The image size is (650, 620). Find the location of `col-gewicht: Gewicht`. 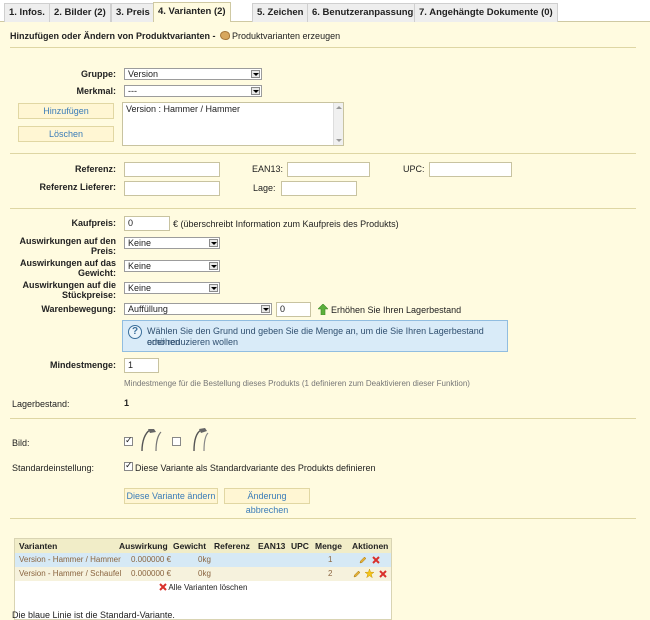

col-gewicht: Gewicht is located at coordinates (190, 546).